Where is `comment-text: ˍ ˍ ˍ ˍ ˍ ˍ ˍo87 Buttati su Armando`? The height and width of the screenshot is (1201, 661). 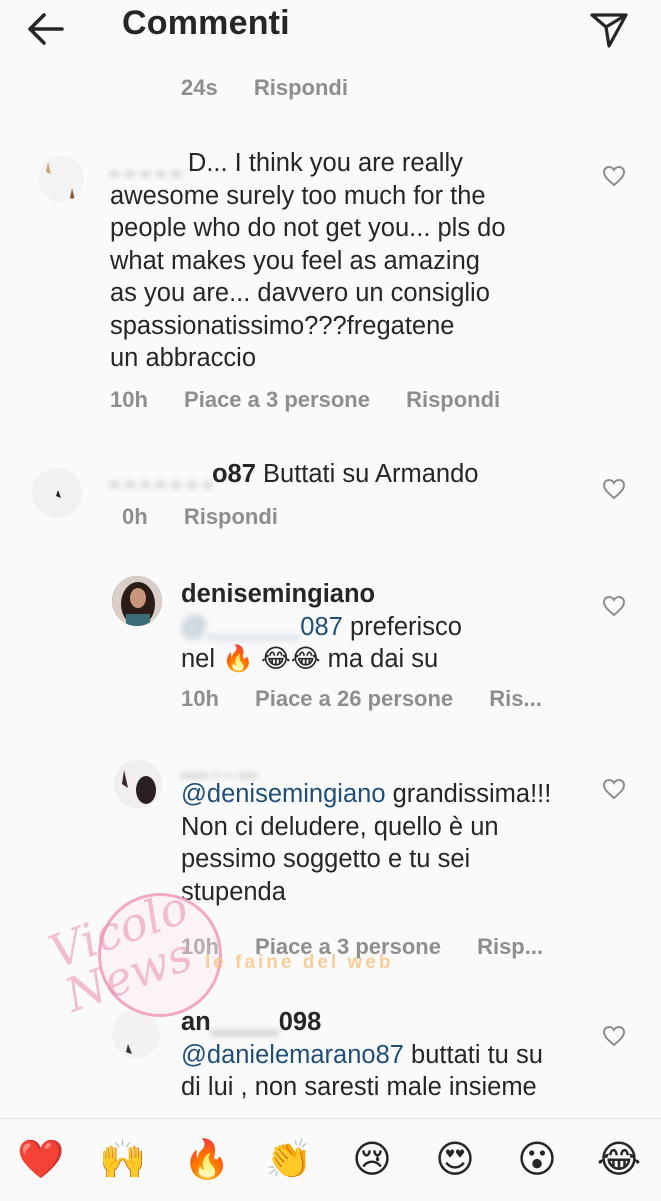
comment-text: ˍ ˍ ˍ ˍ ˍ ˍ ˍo87 Buttati su Armando is located at coordinates (294, 474).